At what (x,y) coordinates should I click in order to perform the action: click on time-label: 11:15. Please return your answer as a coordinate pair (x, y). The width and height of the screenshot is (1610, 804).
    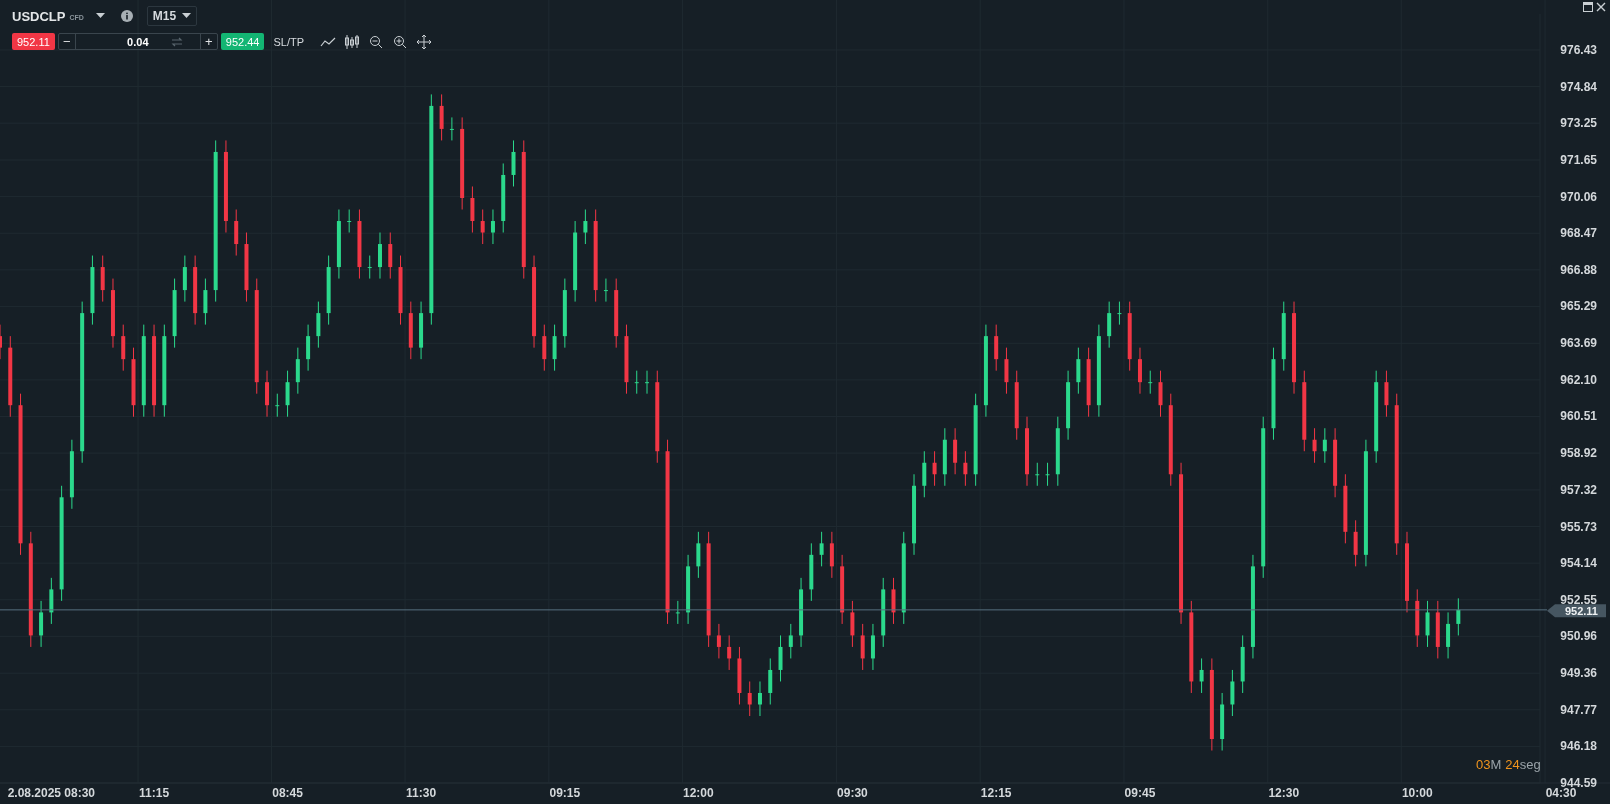
    Looking at the image, I should click on (154, 793).